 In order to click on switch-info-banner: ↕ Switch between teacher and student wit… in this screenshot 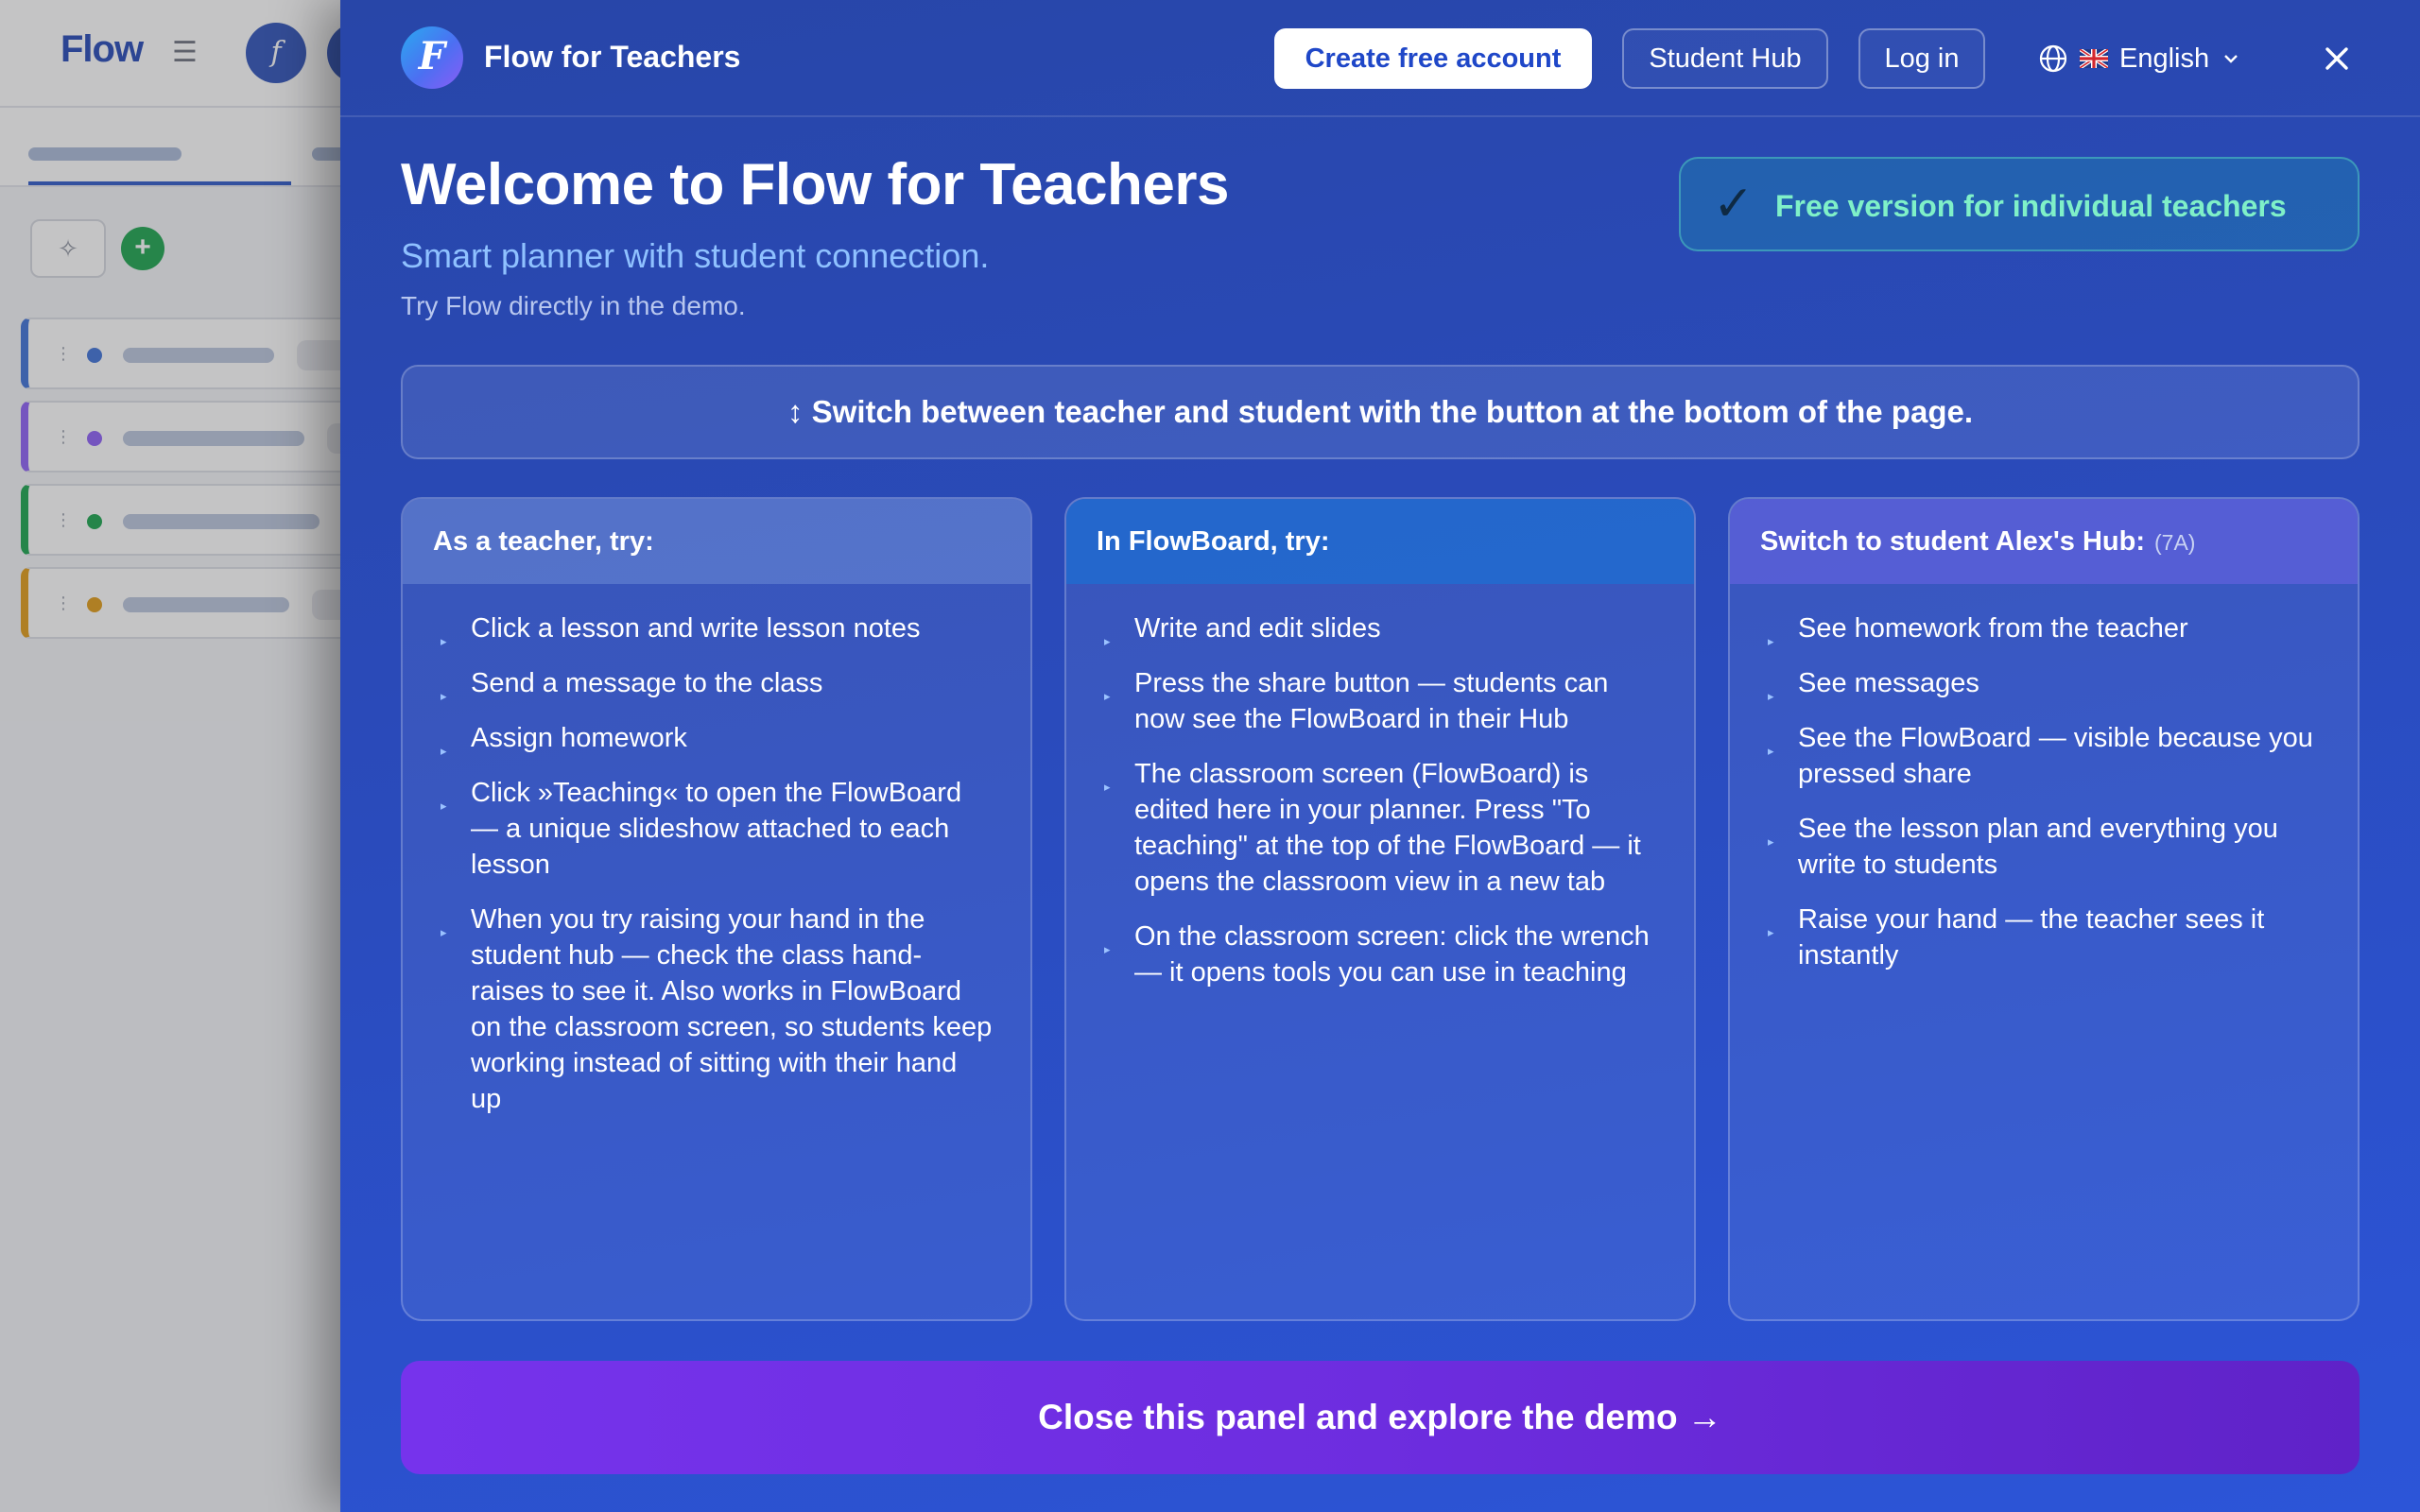, I will do `click(1381, 412)`.